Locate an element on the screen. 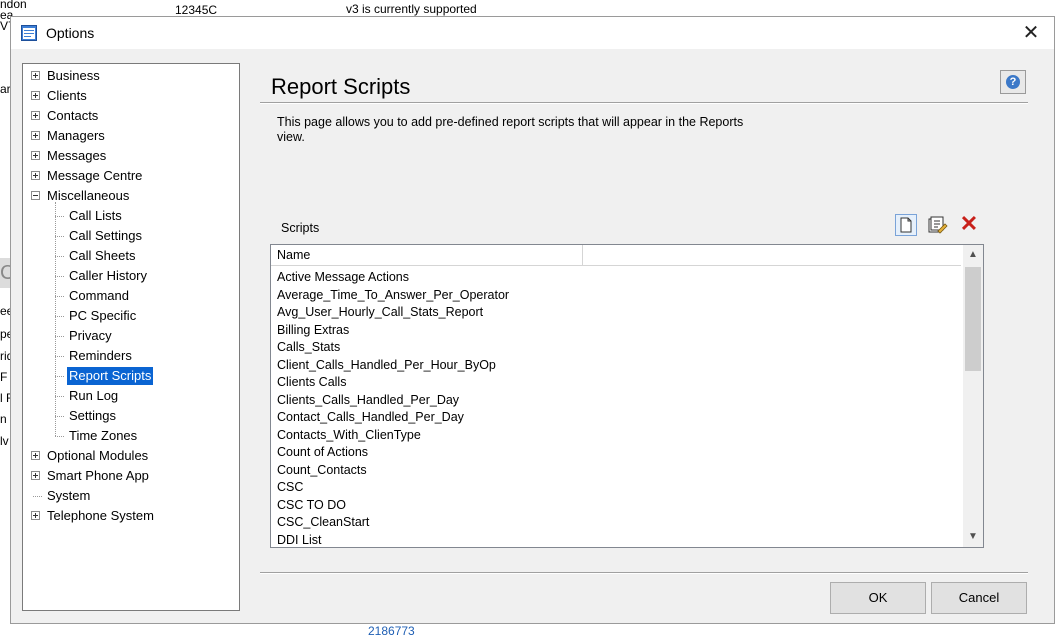 The height and width of the screenshot is (638, 1055). list-item: Calls_Stats is located at coordinates (308, 347).